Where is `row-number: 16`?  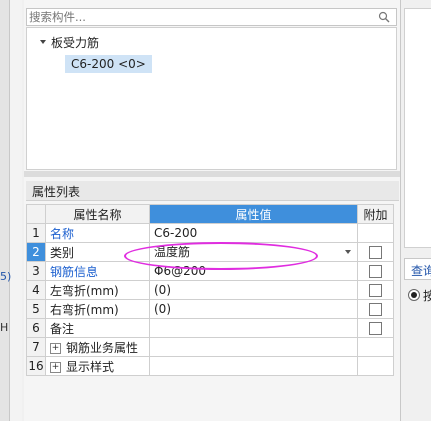
row-number: 16 is located at coordinates (36, 366).